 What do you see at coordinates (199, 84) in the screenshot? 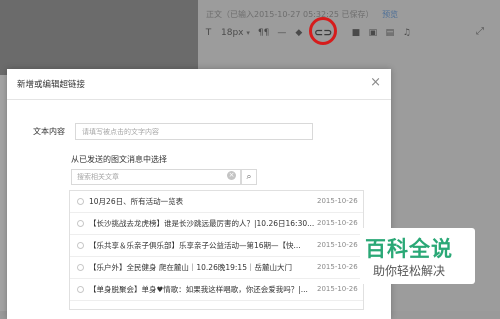
I see `dialog-header: 新增或编辑超链接 ×` at bounding box center [199, 84].